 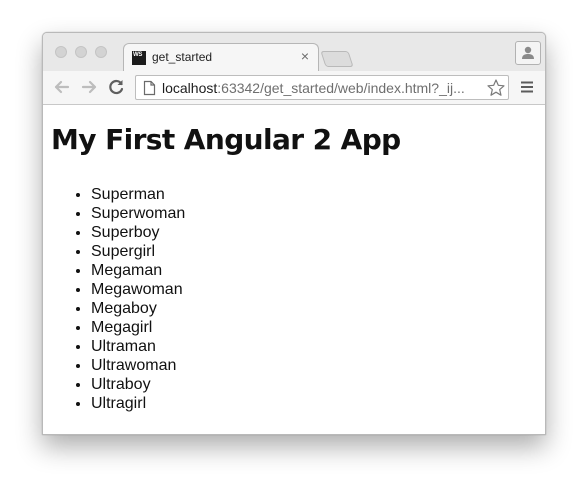 I want to click on minimize-window-button, so click(x=81, y=52).